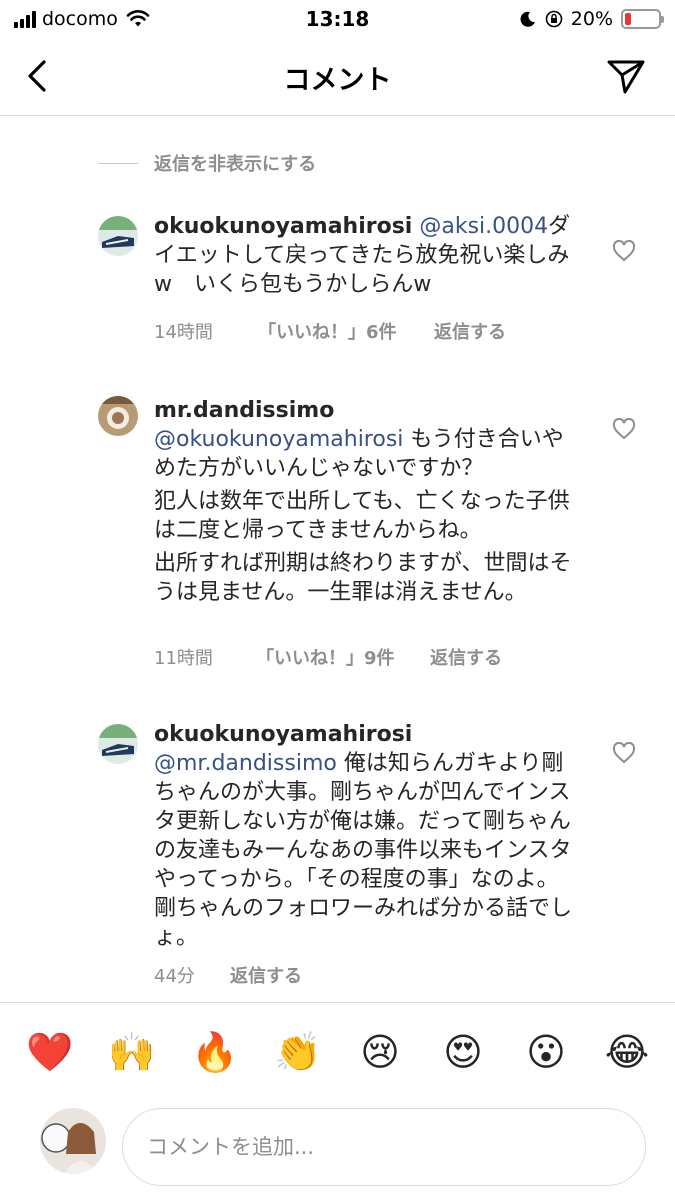 The image size is (675, 1200). Describe the element at coordinates (244, 410) in the screenshot. I see `comment-username: mr.dandissimo` at that location.